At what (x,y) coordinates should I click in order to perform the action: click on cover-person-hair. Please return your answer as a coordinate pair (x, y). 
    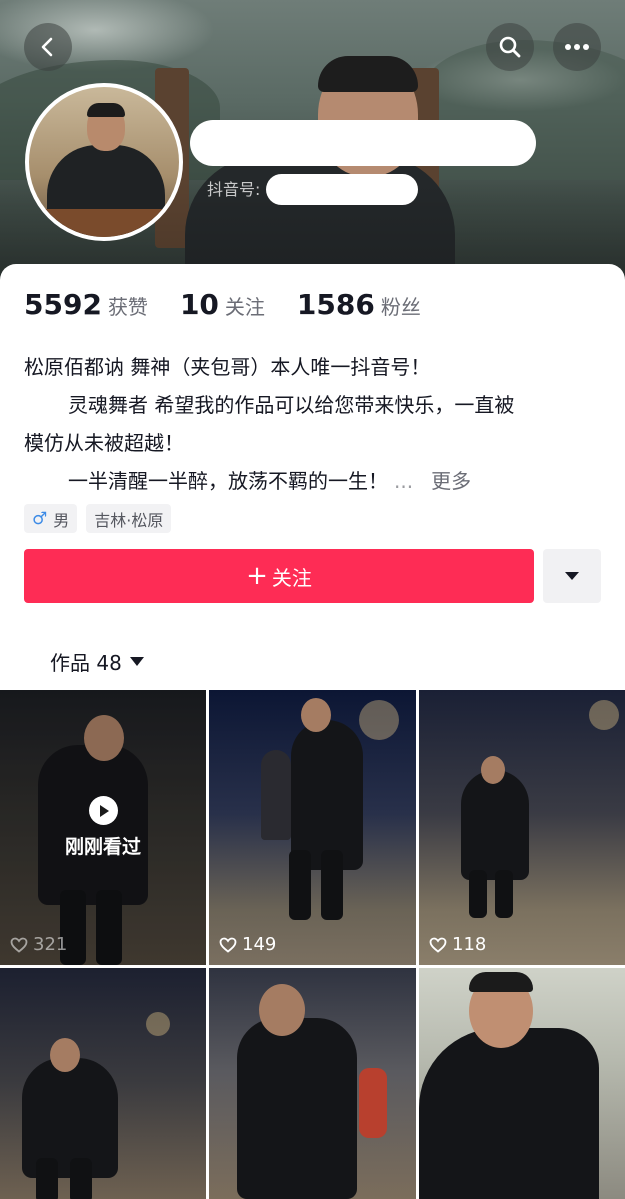
    Looking at the image, I should click on (368, 74).